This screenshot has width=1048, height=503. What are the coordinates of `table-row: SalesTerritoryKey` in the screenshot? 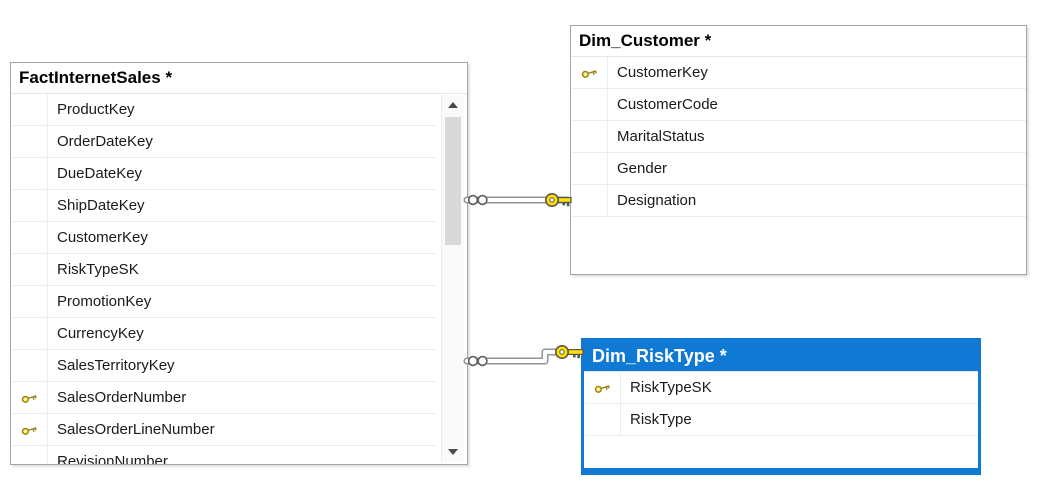 It's located at (224, 366).